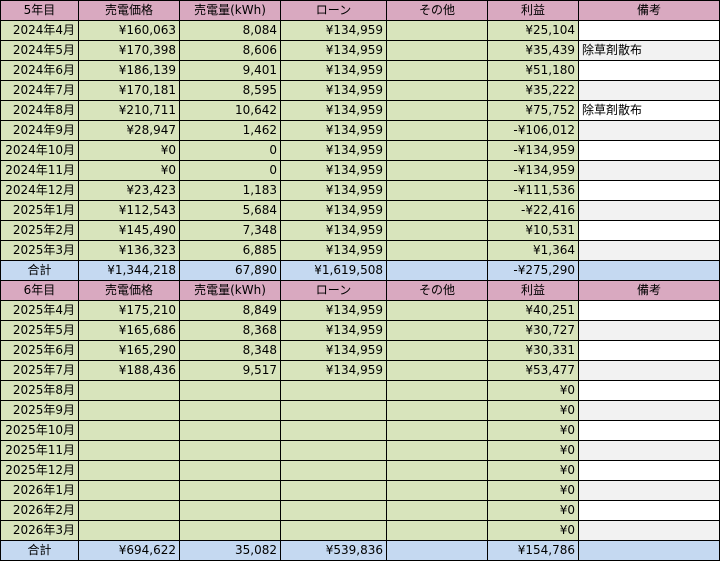 The height and width of the screenshot is (565, 721). I want to click on total-loan-cell: ¥539,836, so click(333, 550).